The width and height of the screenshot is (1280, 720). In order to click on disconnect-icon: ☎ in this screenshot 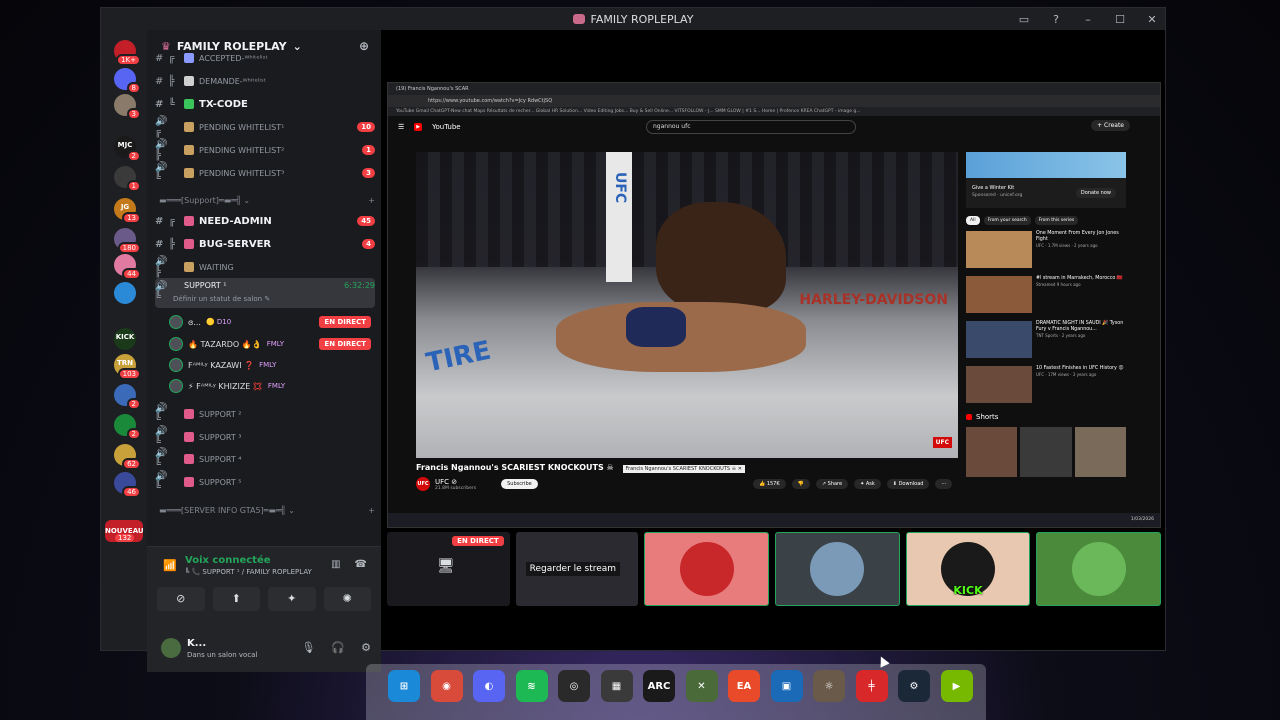, I will do `click(361, 564)`.